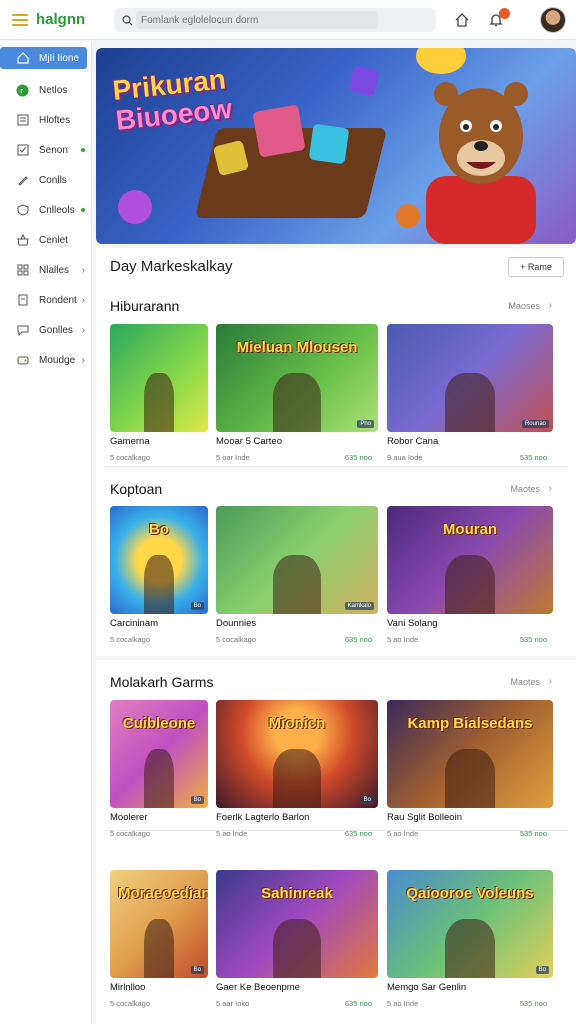  I want to click on game-thumbnail: Cuibleone Bo, so click(159, 754).